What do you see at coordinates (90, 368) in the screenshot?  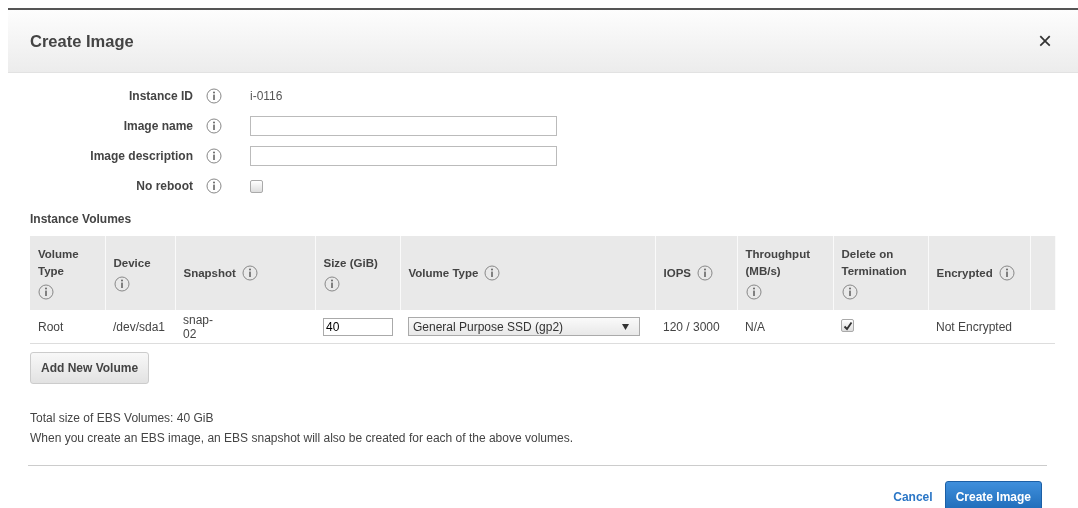 I see `add-volume-button: Add New Volume` at bounding box center [90, 368].